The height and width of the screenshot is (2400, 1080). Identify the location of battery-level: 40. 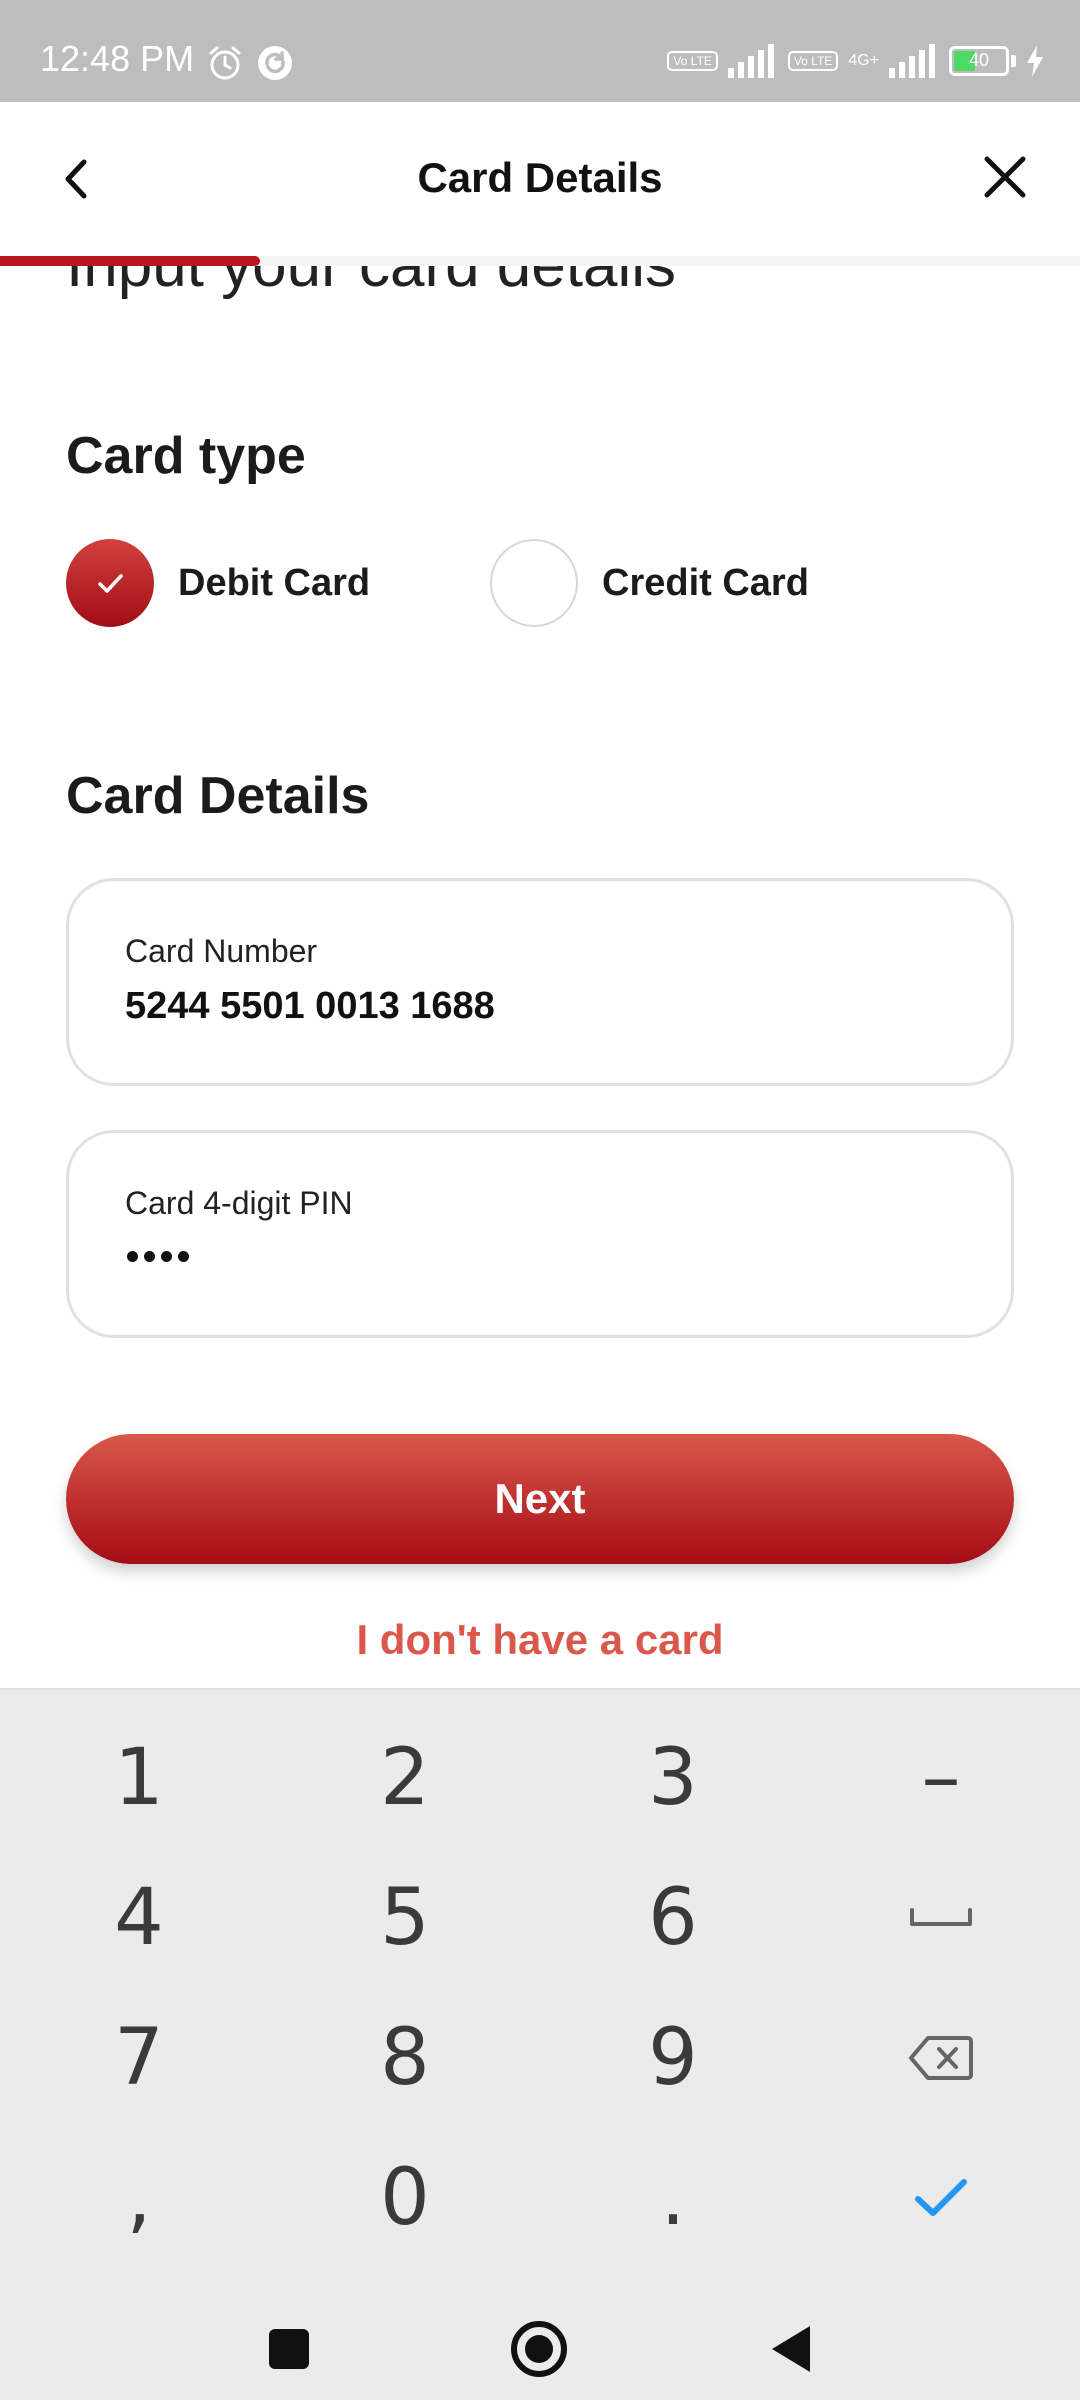
(979, 60).